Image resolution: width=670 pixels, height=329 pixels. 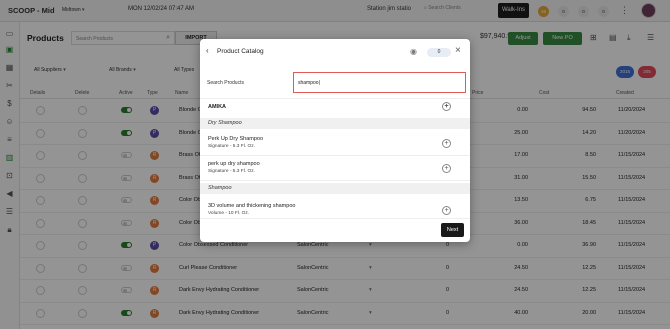 What do you see at coordinates (335, 52) in the screenshot?
I see `modal-header: ‹ Product Catalog ◉ 0 ×` at bounding box center [335, 52].